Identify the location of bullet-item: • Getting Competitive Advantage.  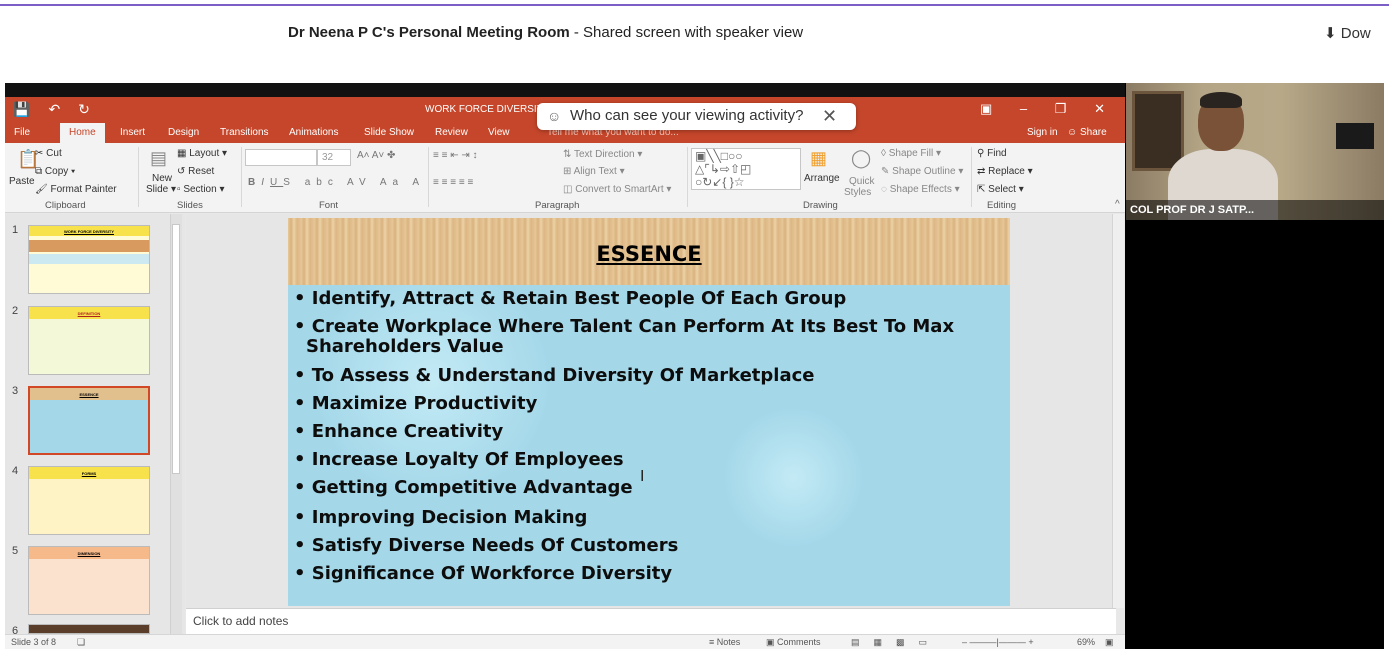
(463, 487).